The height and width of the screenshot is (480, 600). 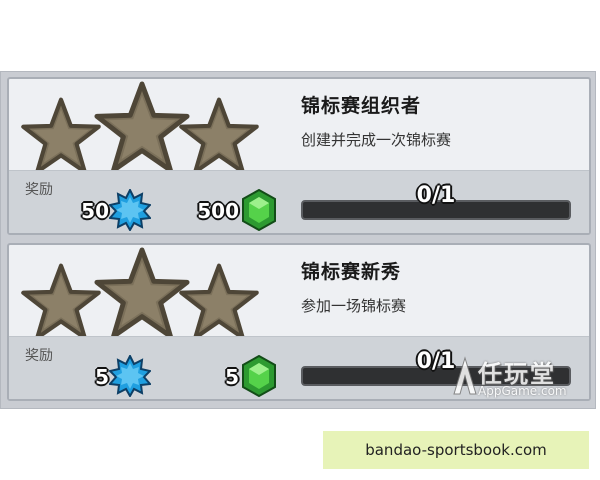 What do you see at coordinates (522, 391) in the screenshot?
I see `watermark-site: AppGame.com` at bounding box center [522, 391].